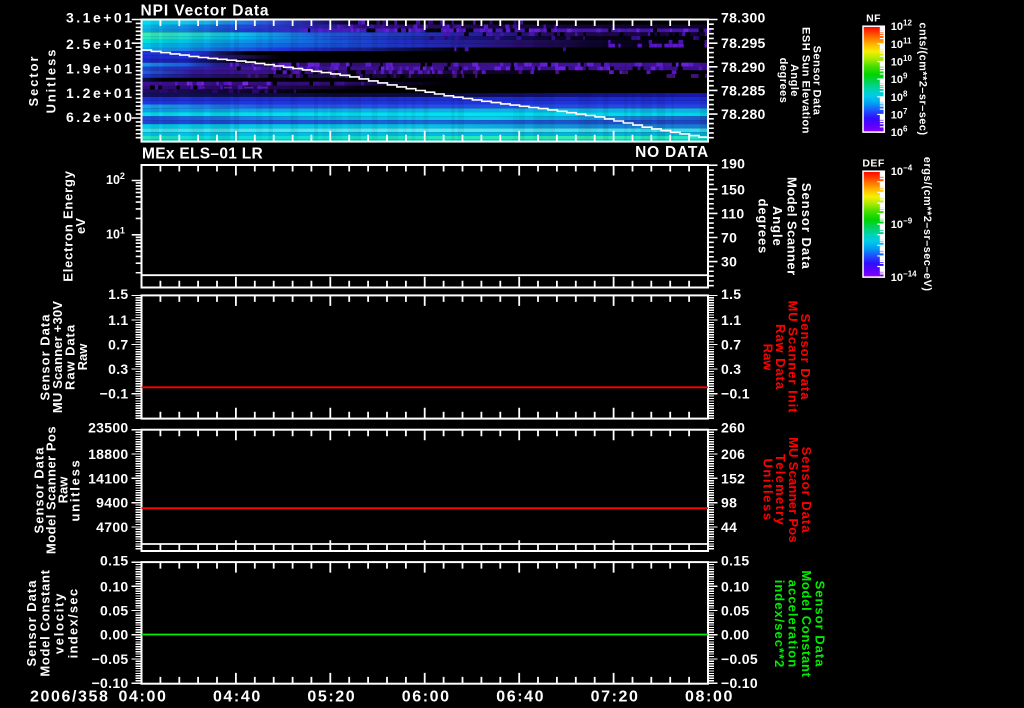 Image resolution: width=1024 pixels, height=708 pixels. I want to click on svg-text: index/sec**2, so click(779, 624).